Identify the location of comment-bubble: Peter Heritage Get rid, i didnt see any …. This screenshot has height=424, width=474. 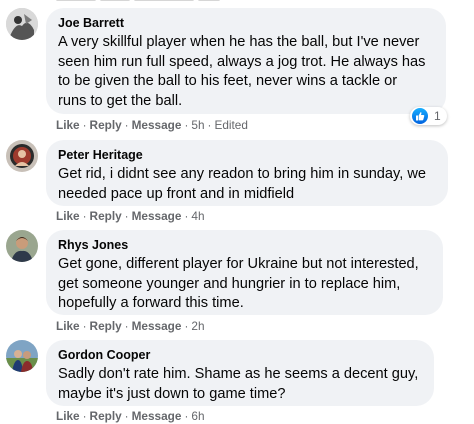
(247, 173).